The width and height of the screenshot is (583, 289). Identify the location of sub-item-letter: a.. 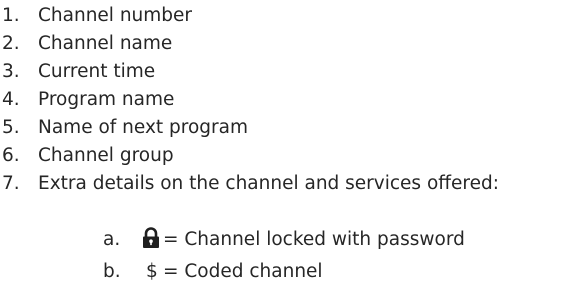
(112, 239).